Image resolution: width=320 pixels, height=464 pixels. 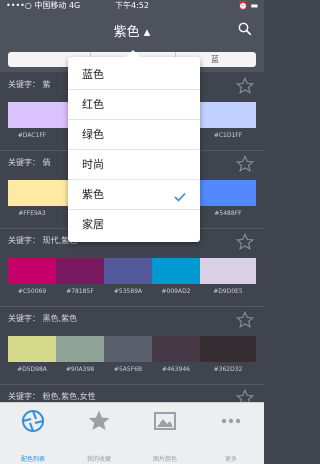 I want to click on menu-item-label: 时尚, so click(x=93, y=164).